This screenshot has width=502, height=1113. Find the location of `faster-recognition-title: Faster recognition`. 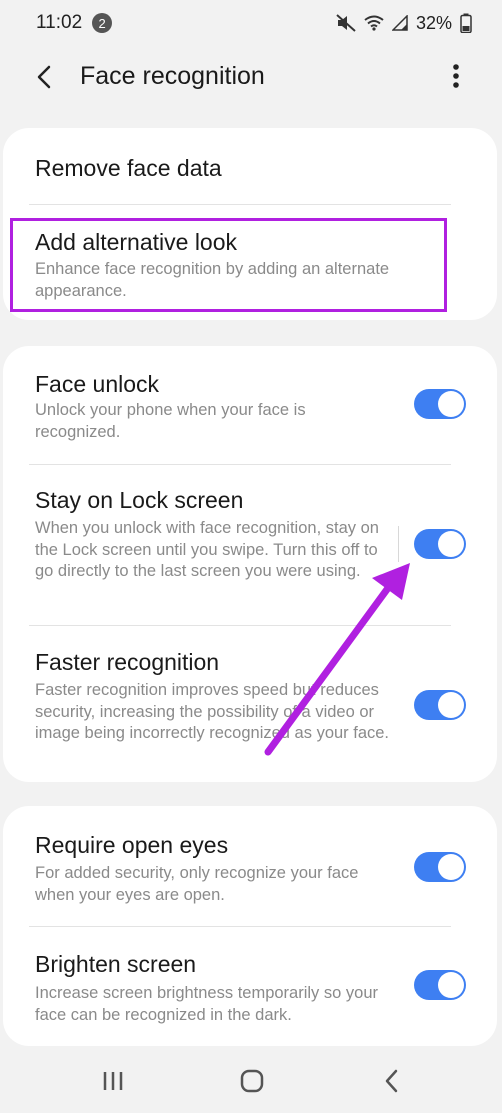

faster-recognition-title: Faster recognition is located at coordinates (127, 662).